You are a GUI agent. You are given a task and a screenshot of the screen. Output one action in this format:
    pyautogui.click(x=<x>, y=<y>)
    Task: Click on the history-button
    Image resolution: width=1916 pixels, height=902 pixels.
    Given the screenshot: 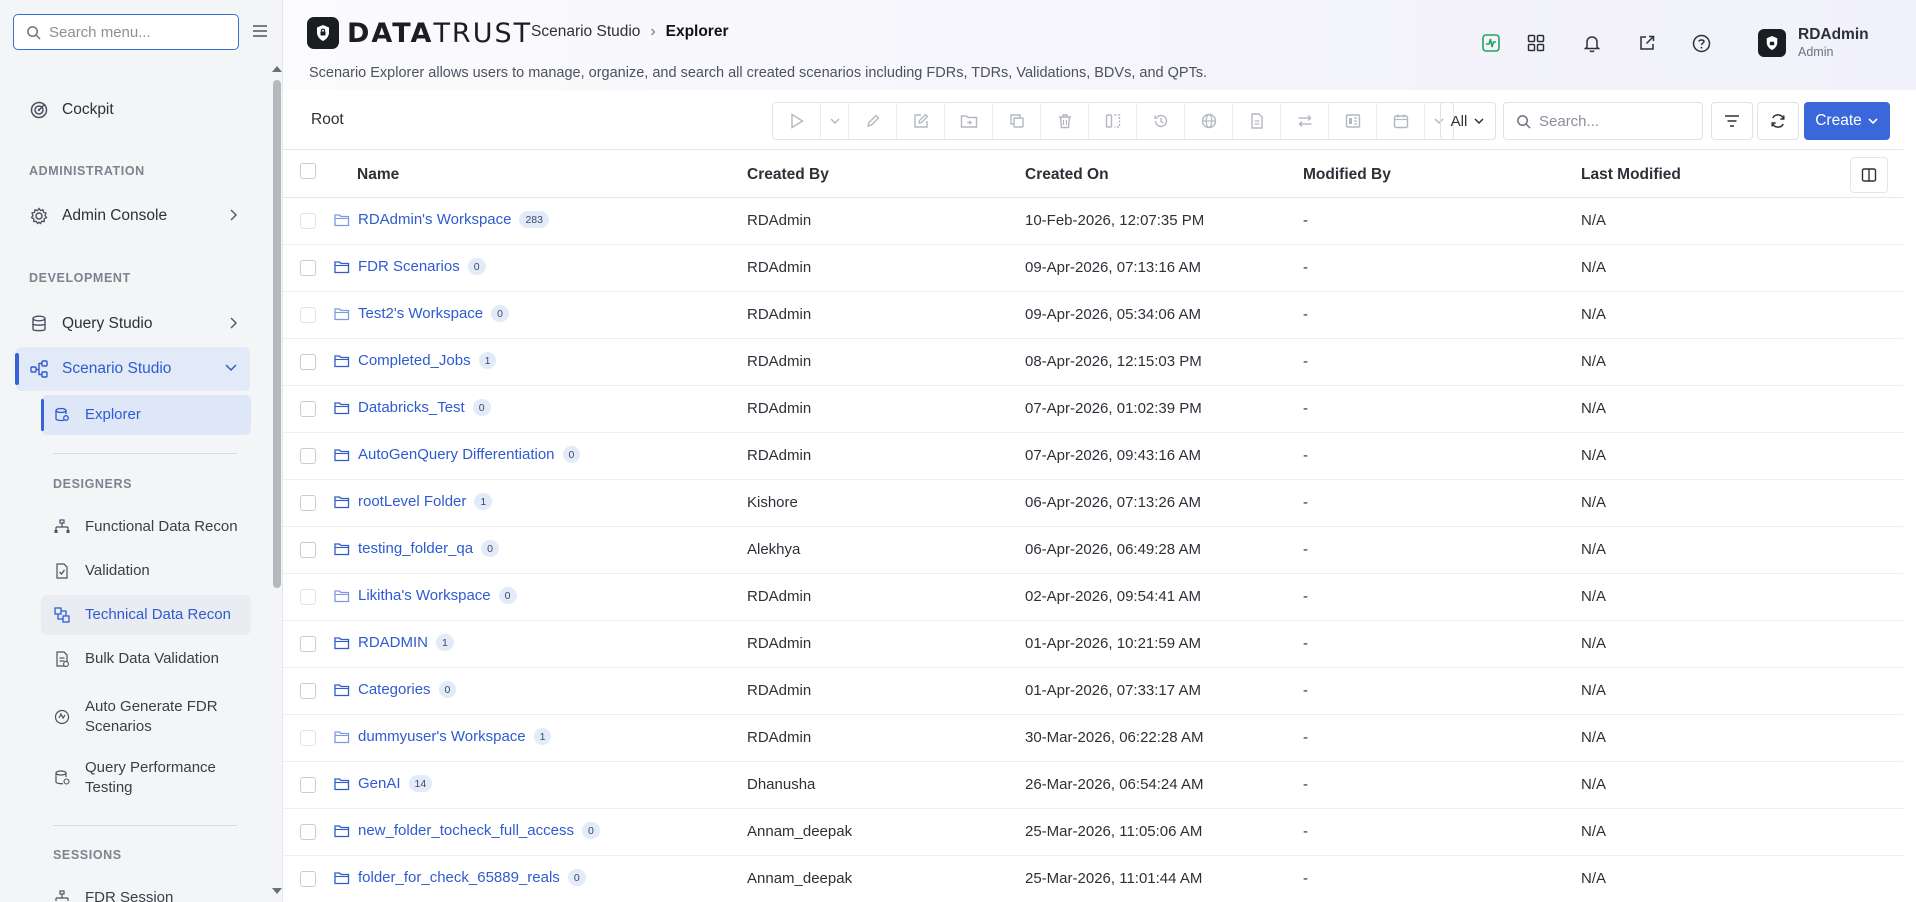 What is the action you would take?
    pyautogui.click(x=1161, y=121)
    